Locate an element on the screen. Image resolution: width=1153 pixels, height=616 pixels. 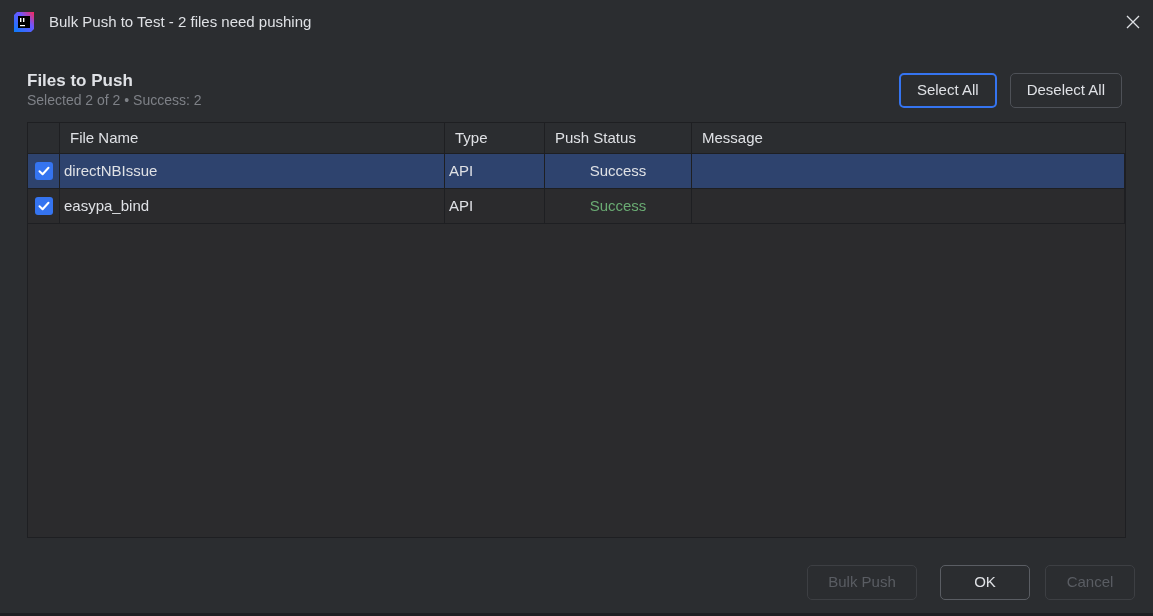
section-title: Files to Push is located at coordinates (80, 80).